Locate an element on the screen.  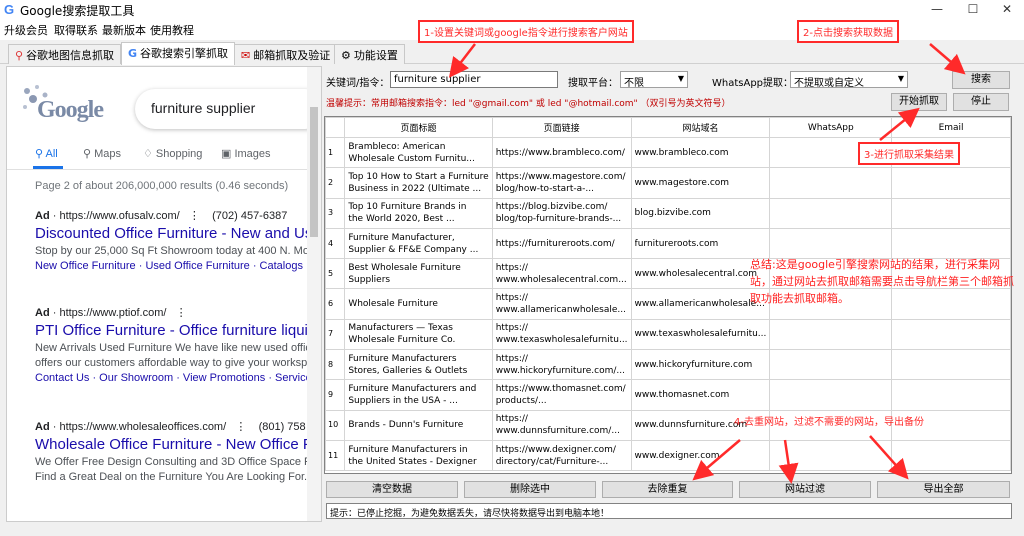
menu-upgrade: 升级会员 is located at coordinates (26, 30).